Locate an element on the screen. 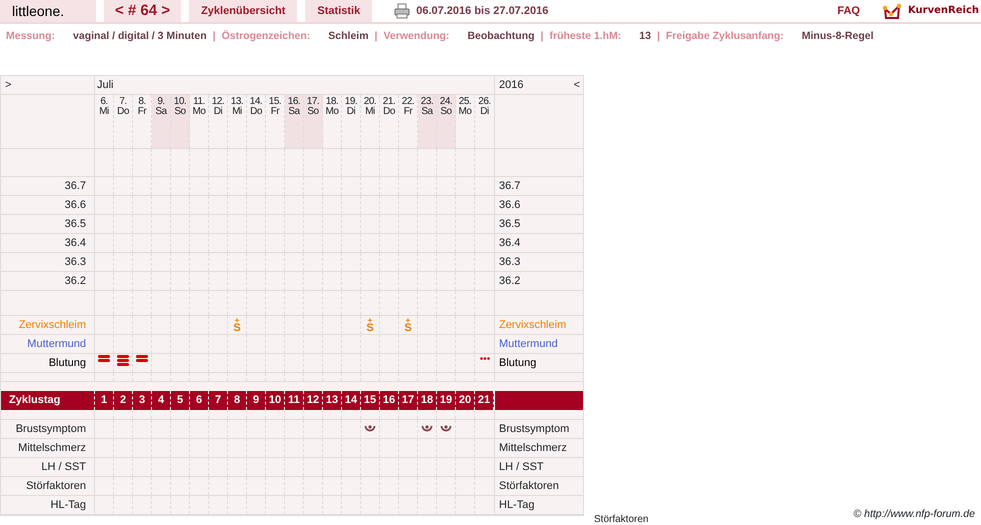  cycle-day-number: 14 is located at coordinates (351, 400).